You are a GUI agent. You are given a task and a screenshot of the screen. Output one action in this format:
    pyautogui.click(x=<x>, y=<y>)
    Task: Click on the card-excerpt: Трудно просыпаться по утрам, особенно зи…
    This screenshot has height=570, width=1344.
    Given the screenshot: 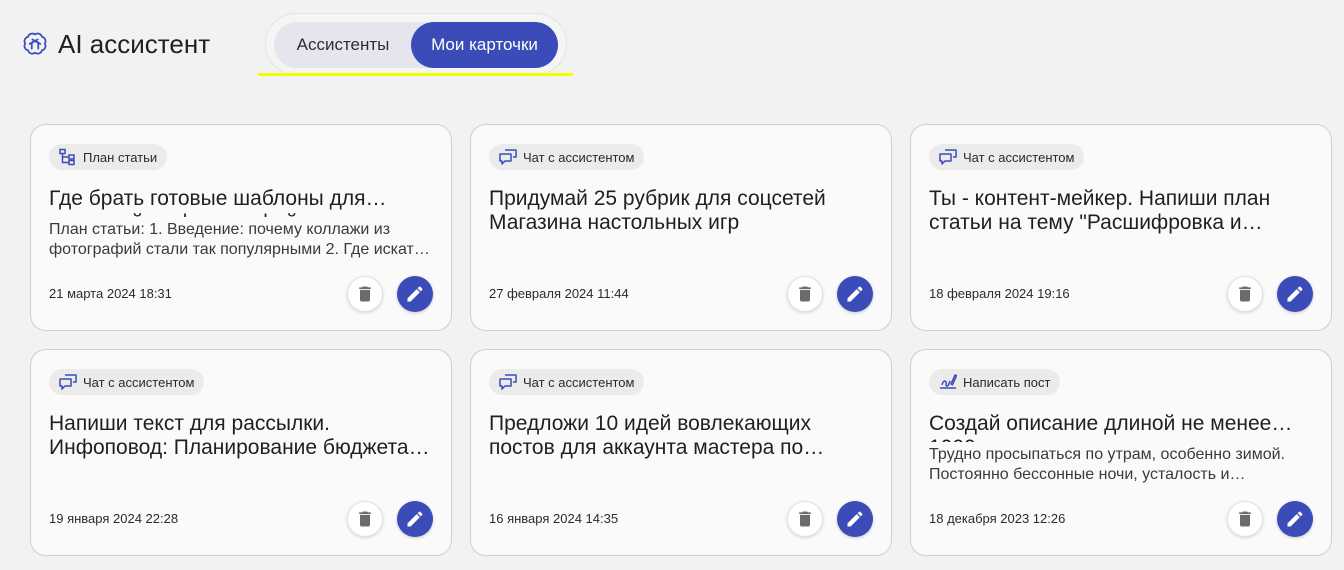 What is the action you would take?
    pyautogui.click(x=1107, y=464)
    